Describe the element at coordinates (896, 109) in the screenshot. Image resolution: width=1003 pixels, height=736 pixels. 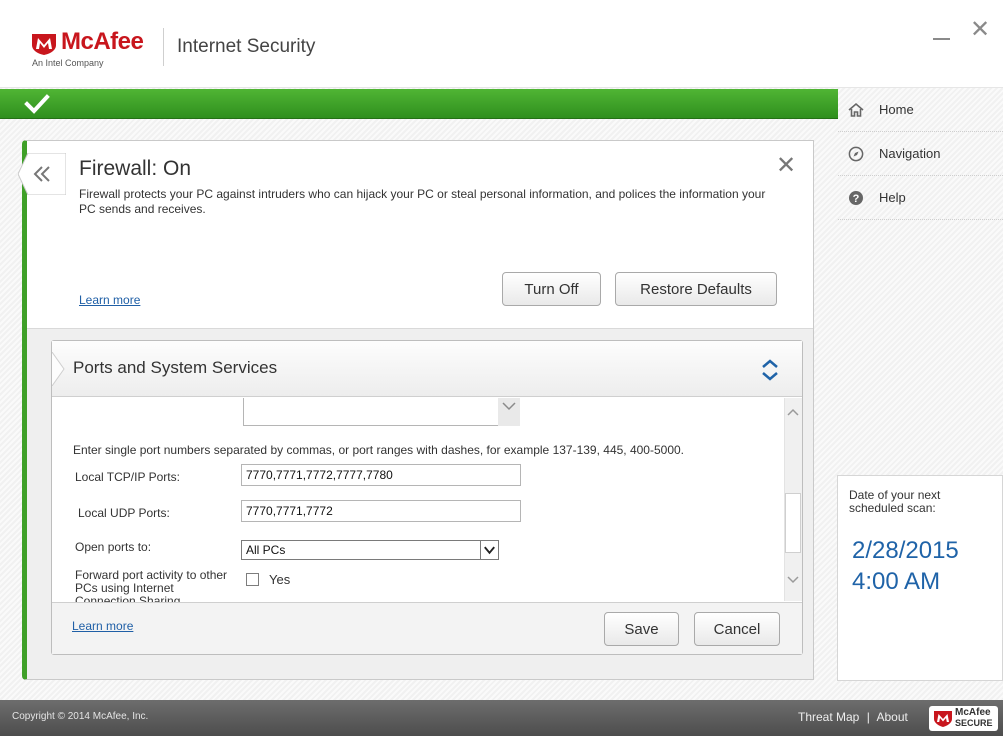
I see `sidebar-item-label: Home` at that location.